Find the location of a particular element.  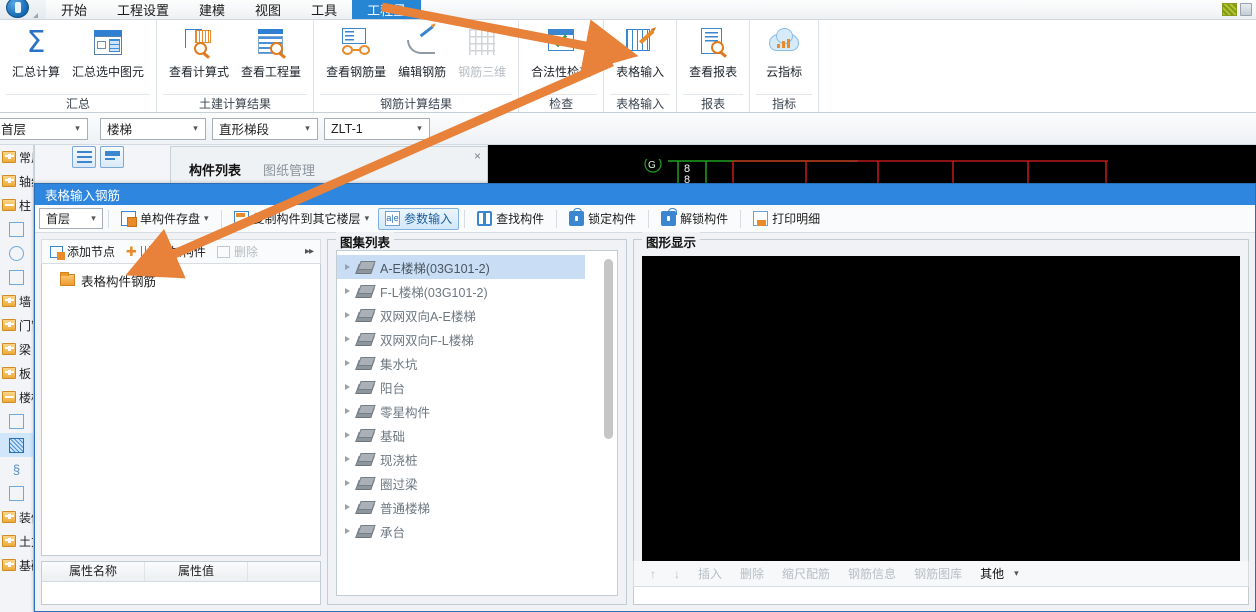

param-input-button: a|e 参数输入 is located at coordinates (419, 218).